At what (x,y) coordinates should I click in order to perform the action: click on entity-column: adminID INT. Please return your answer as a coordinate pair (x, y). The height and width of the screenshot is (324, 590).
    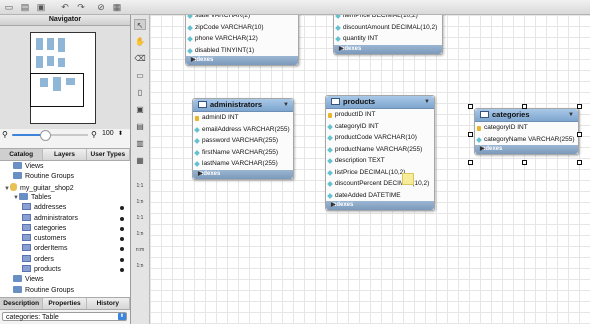
    Looking at the image, I should click on (243, 118).